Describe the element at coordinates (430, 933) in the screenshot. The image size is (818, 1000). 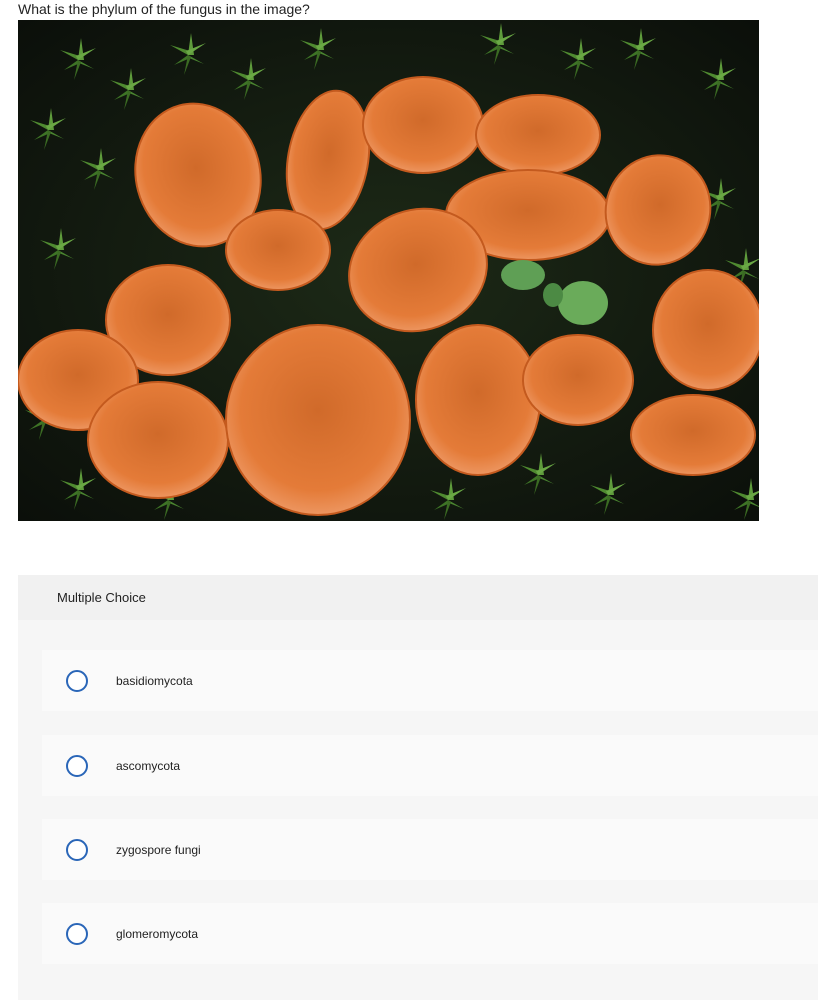
I see `choice-option-glomeromycota: glomeromycota` at that location.